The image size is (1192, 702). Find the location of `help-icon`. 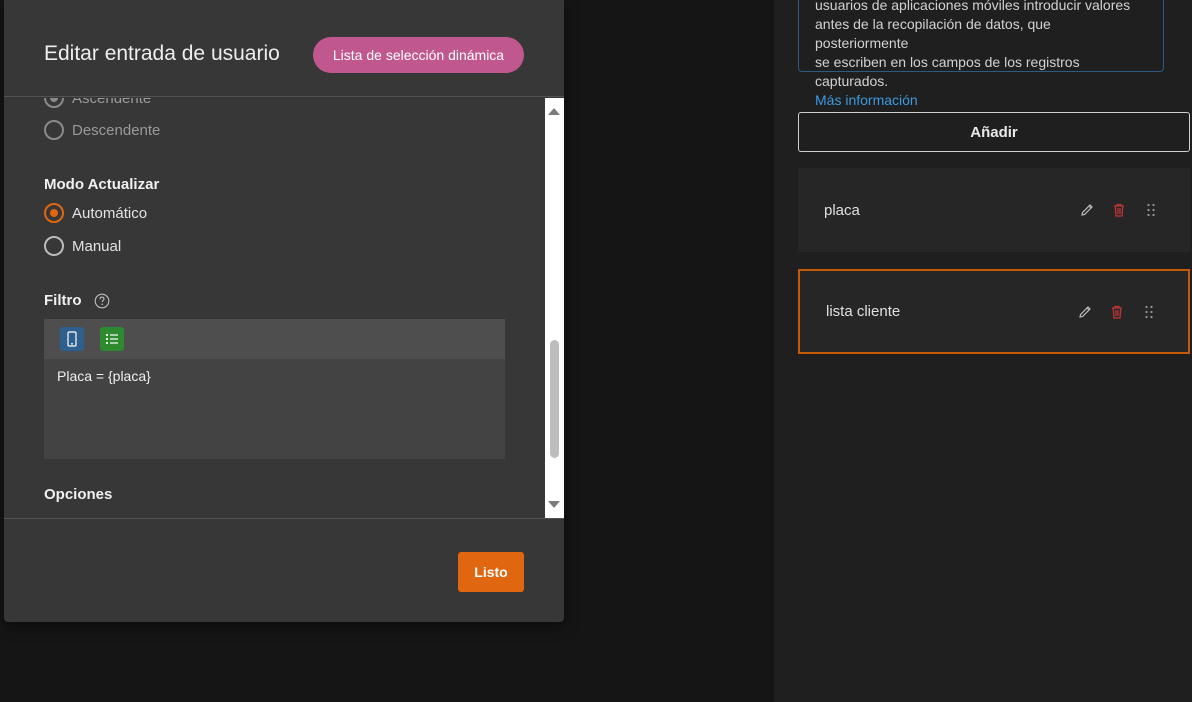

help-icon is located at coordinates (102, 301).